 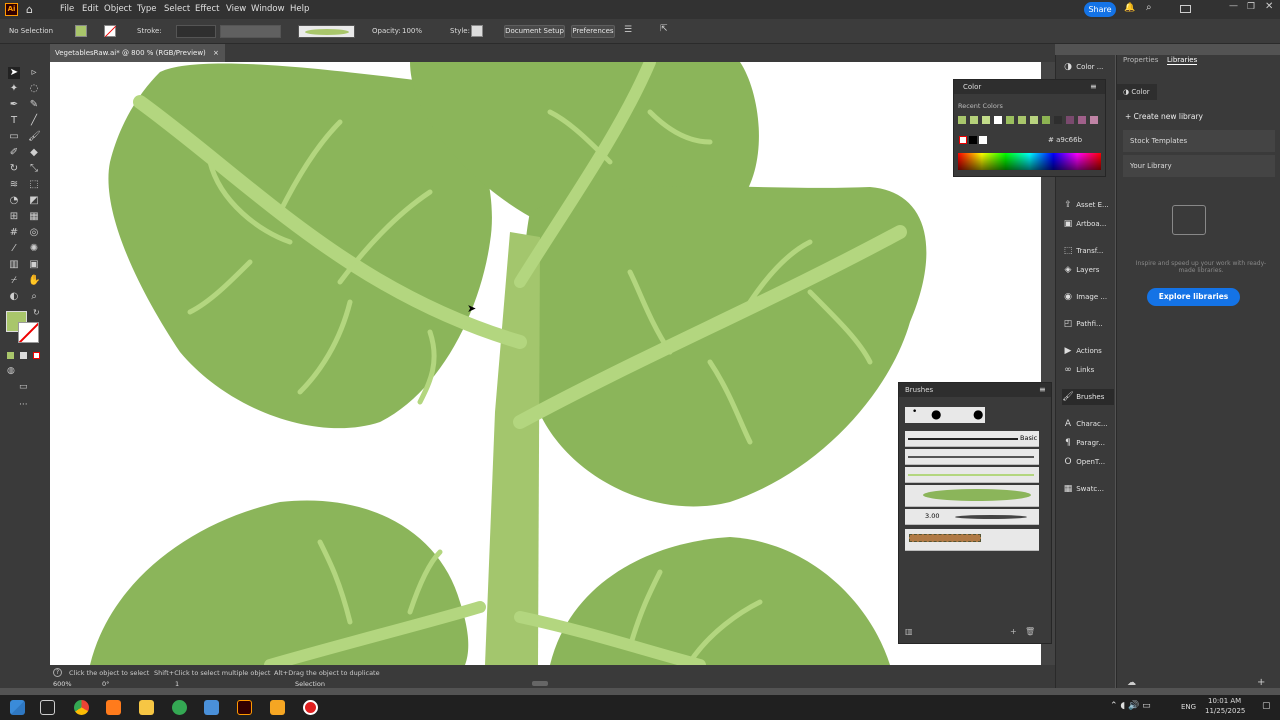 What do you see at coordinates (81, 31) in the screenshot?
I see `fill-swatch` at bounding box center [81, 31].